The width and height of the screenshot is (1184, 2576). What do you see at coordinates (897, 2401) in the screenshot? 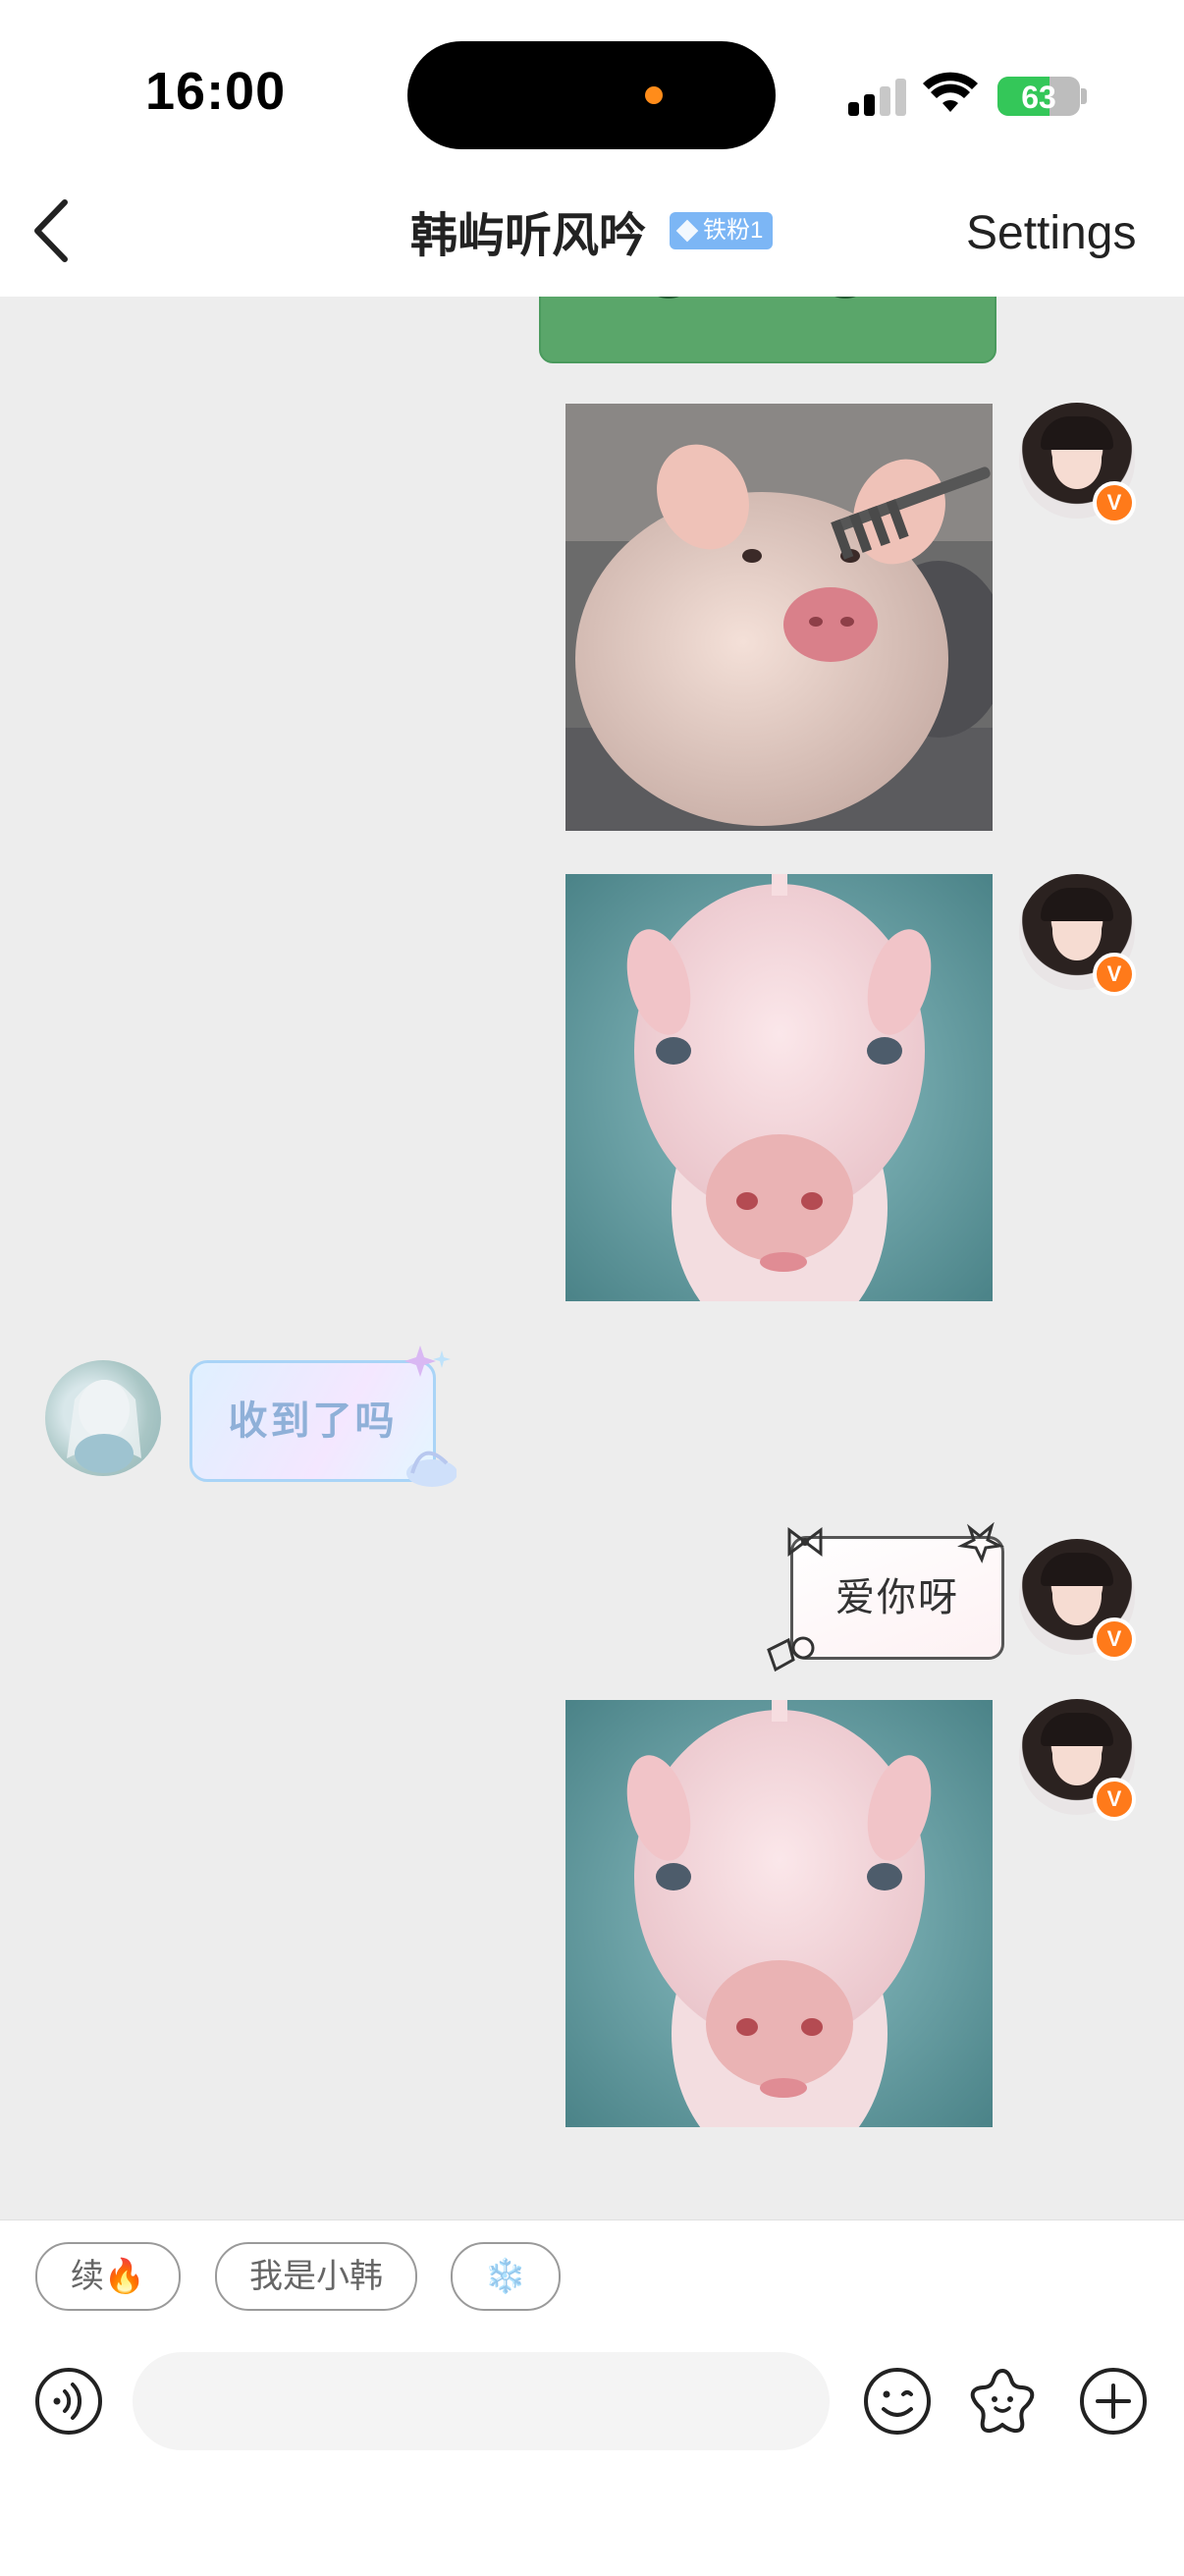
I see `emoji-icon` at bounding box center [897, 2401].